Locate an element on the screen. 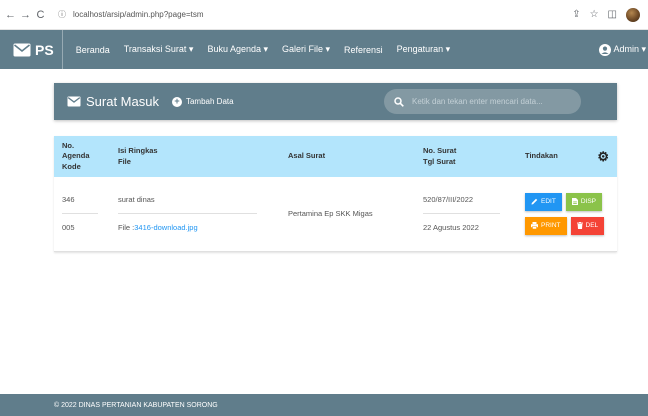 This screenshot has height=416, width=648. delete-label: DEL is located at coordinates (592, 226).